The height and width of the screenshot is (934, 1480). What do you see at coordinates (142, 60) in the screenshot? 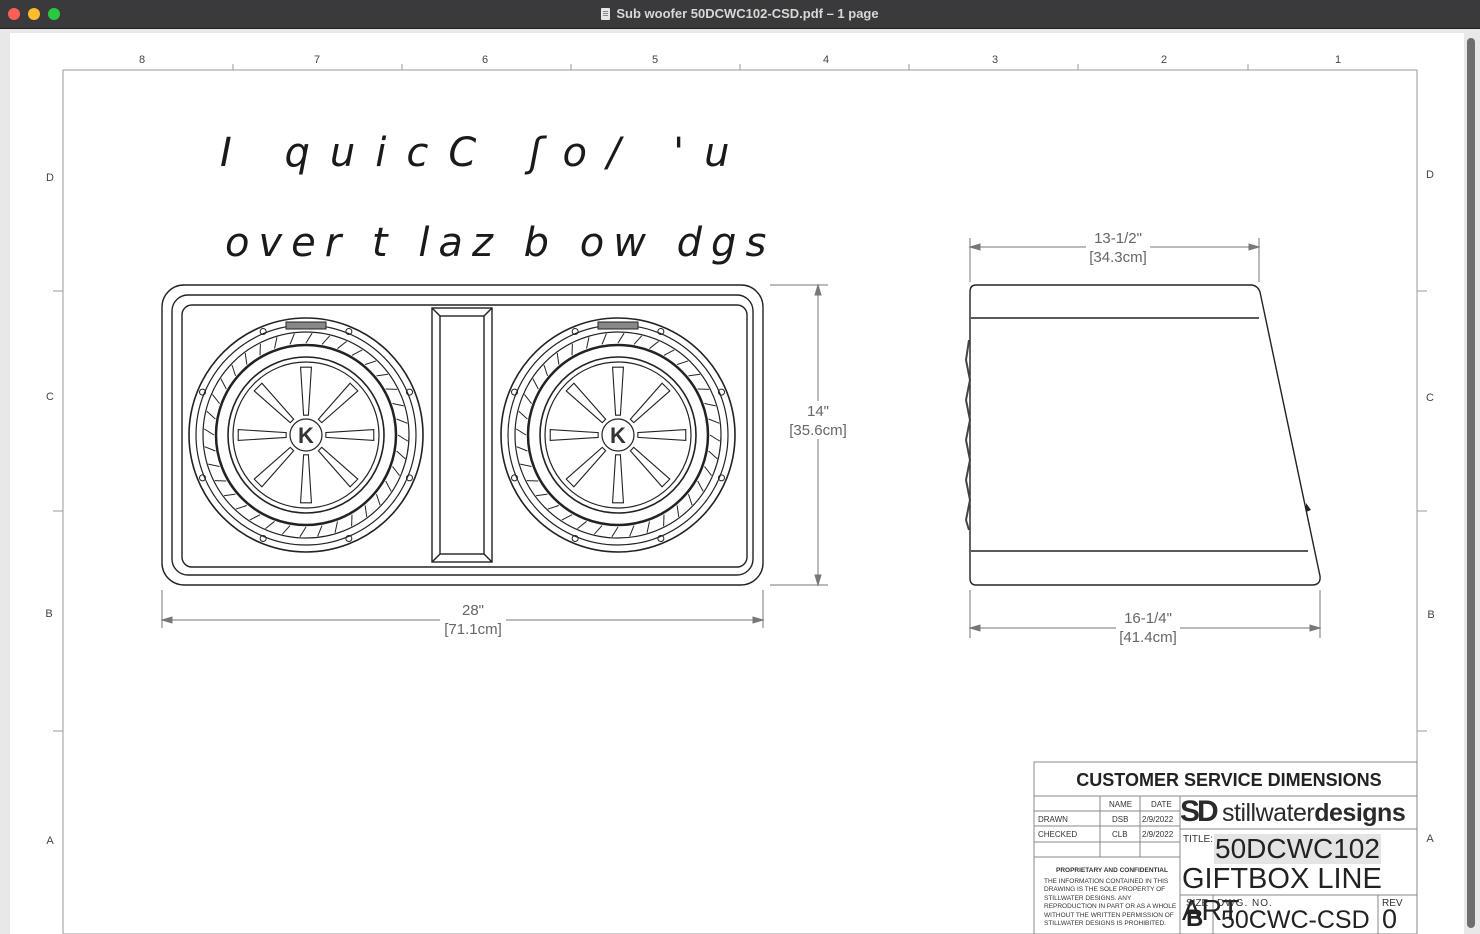
I see `zone-col-8: 8` at bounding box center [142, 60].